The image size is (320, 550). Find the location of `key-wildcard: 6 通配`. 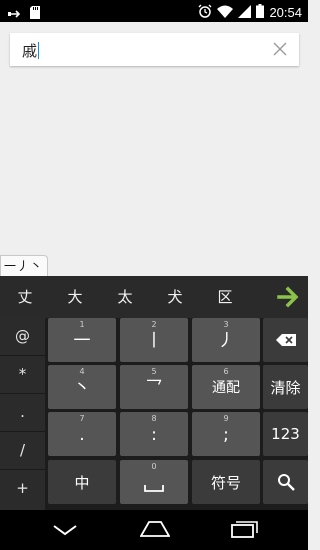

key-wildcard: 6 通配 is located at coordinates (226, 387).